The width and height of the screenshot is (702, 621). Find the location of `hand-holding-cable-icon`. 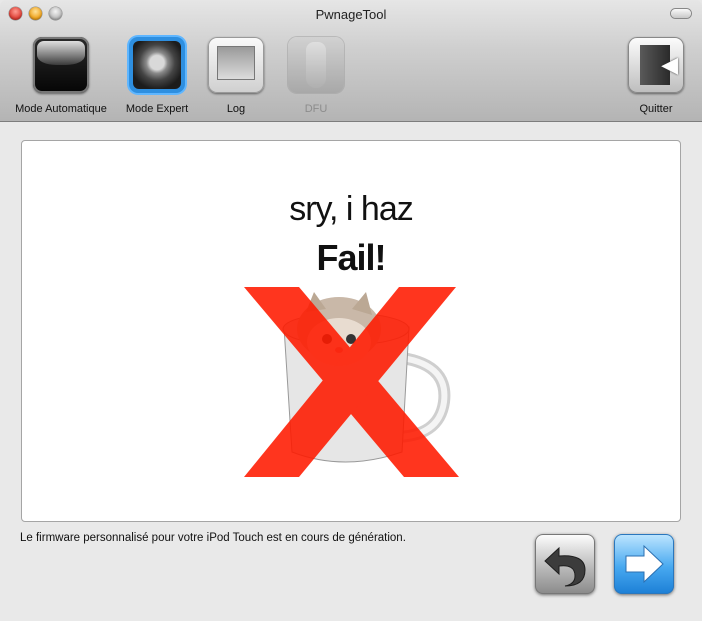

hand-holding-cable-icon is located at coordinates (316, 65).